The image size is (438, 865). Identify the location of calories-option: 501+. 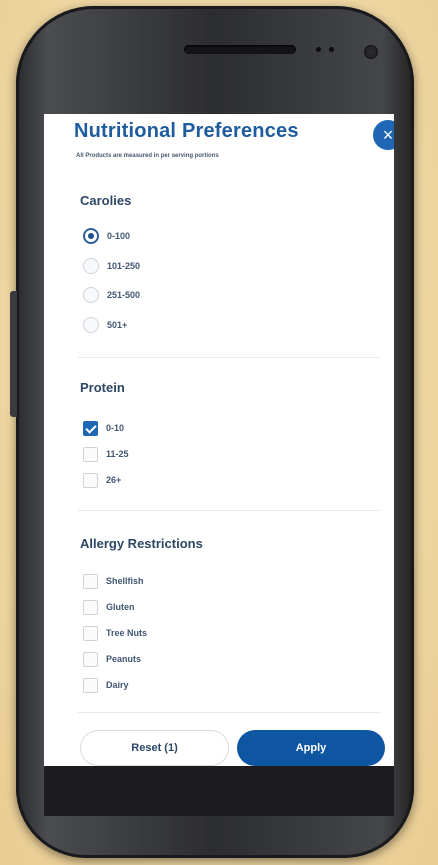
(105, 325).